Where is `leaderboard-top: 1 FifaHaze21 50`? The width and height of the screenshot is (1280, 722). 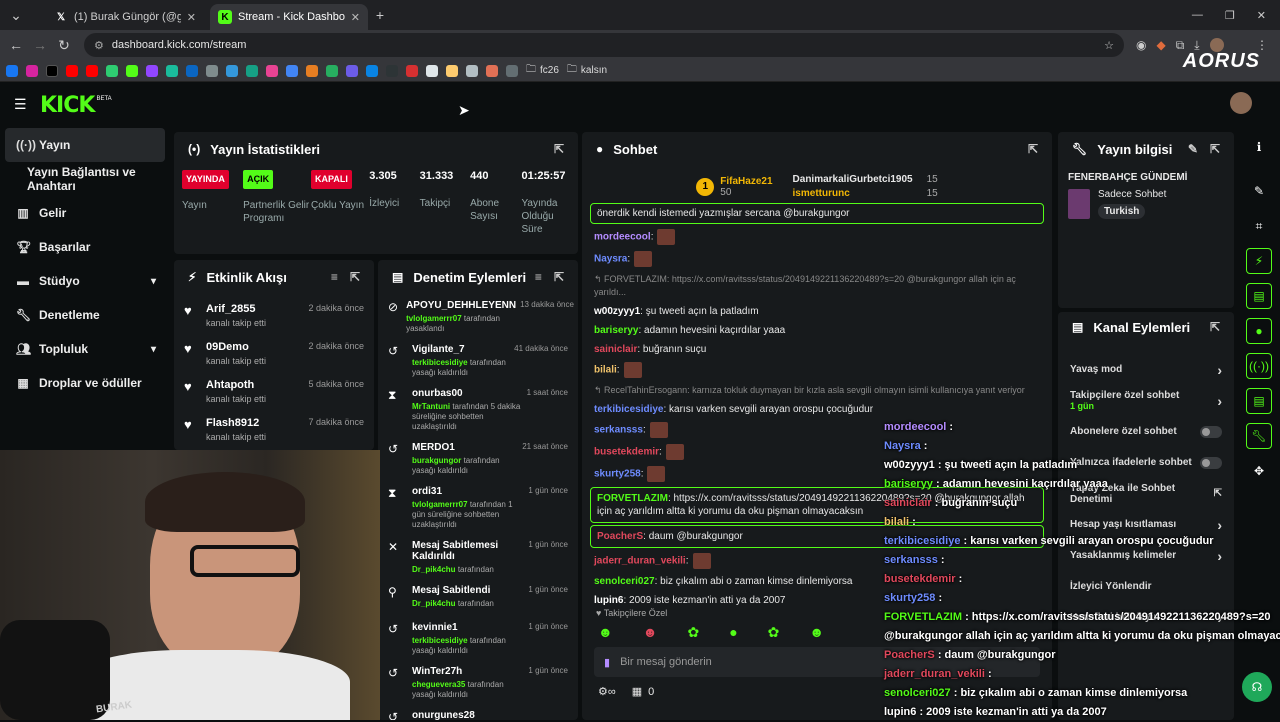 leaderboard-top: 1 FifaHaze21 50 is located at coordinates (734, 186).